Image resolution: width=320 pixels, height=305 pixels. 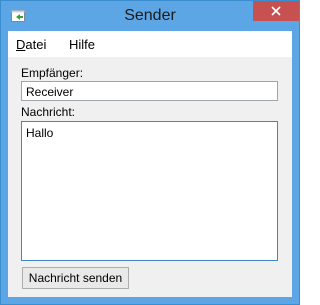 What do you see at coordinates (50, 92) in the screenshot?
I see `recipient-value: Receiver` at bounding box center [50, 92].